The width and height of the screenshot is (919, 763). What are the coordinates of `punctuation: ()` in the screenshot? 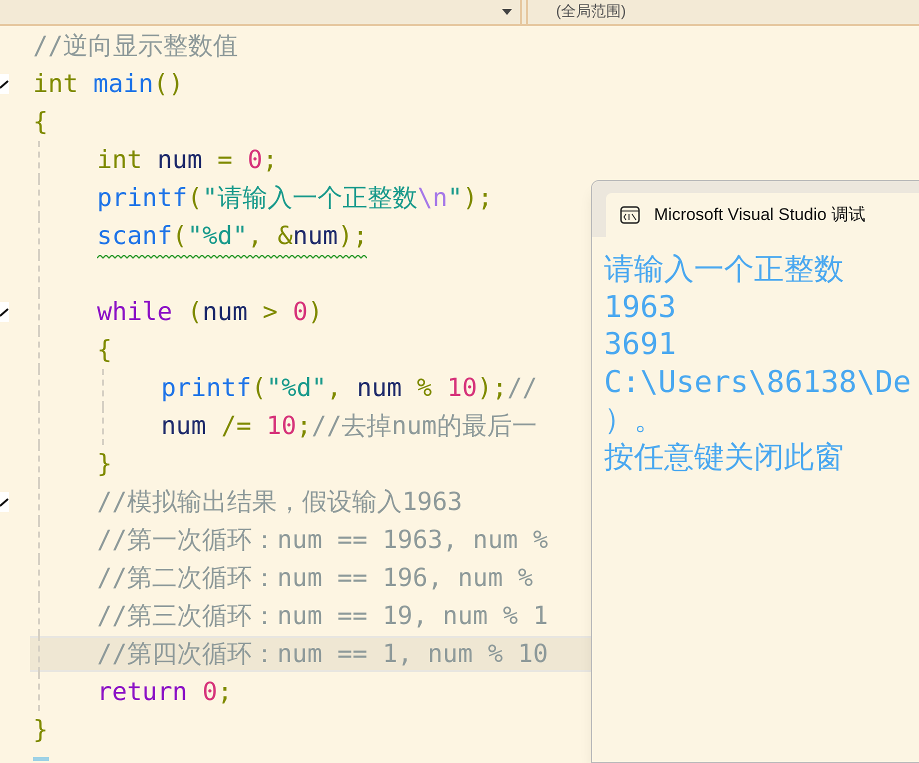 It's located at (168, 84).